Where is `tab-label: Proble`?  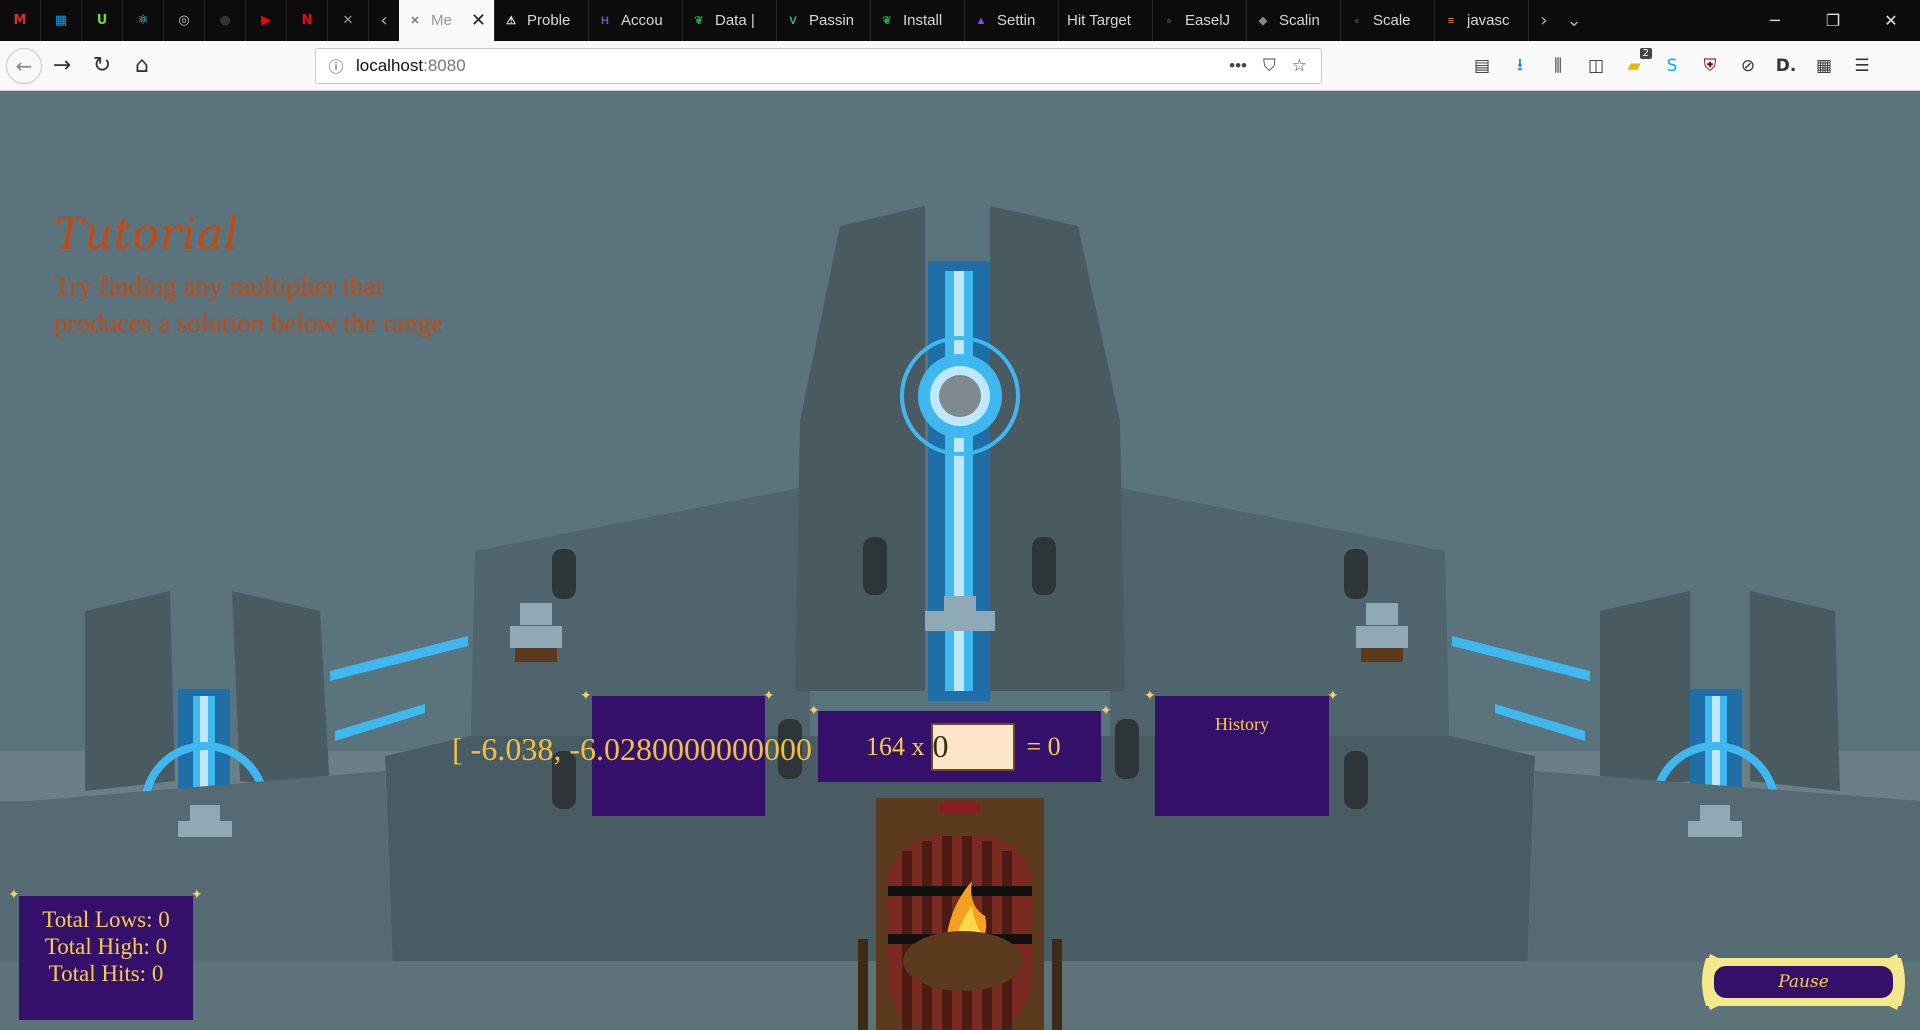
tab-label: Proble is located at coordinates (549, 20).